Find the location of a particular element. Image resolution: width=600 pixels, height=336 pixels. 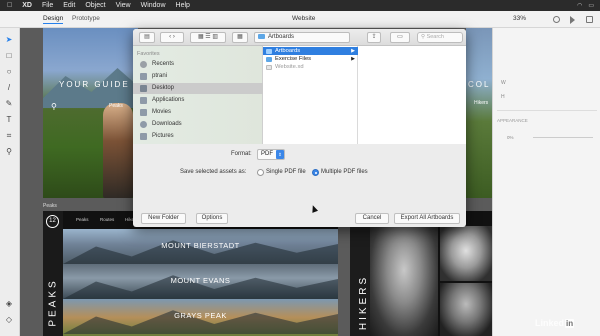

zoom-tool-icon: ⚲ is located at coordinates (9, 152).